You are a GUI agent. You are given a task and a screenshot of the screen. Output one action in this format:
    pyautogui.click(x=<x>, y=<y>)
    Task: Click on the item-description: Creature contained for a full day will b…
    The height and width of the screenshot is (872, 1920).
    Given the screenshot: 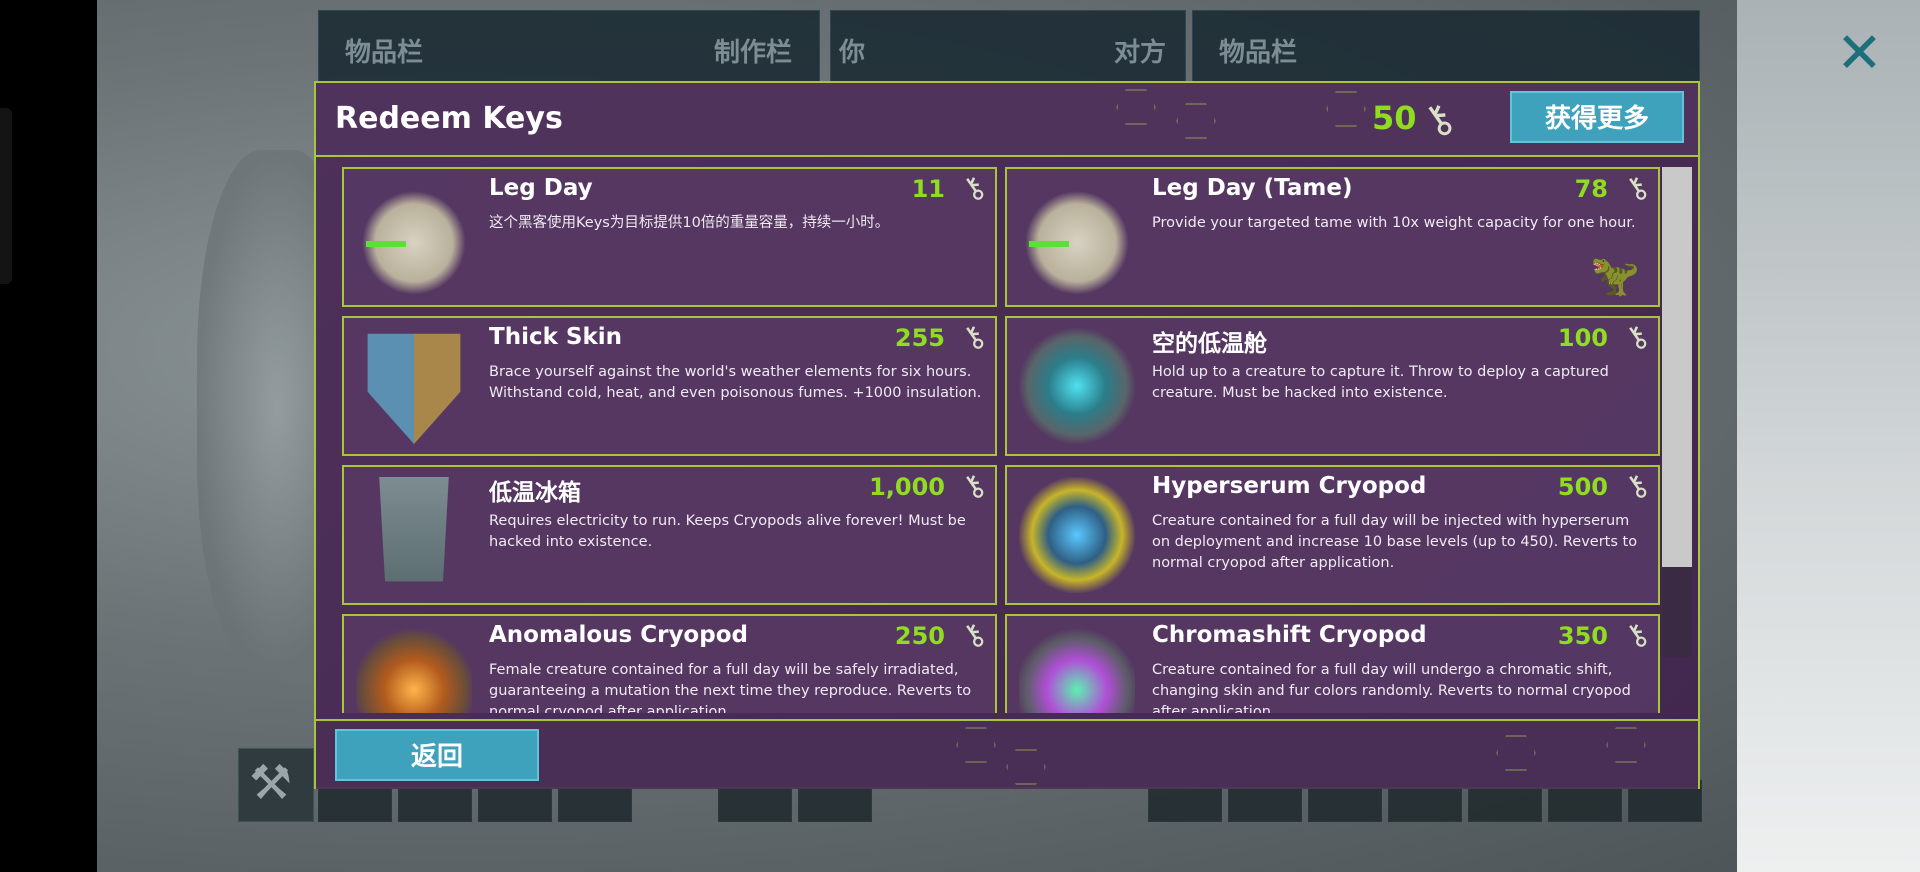 What is the action you would take?
    pyautogui.click(x=1395, y=542)
    